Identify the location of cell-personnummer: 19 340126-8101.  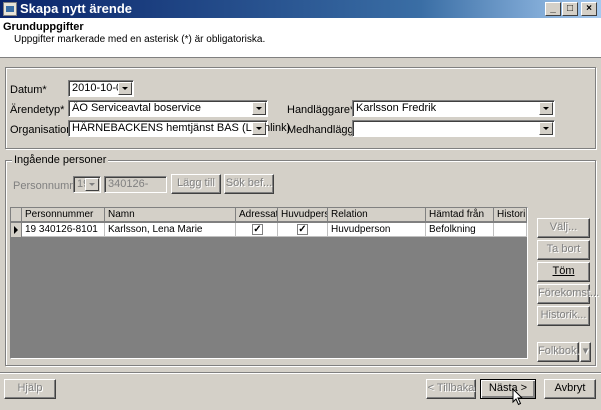
(63, 230).